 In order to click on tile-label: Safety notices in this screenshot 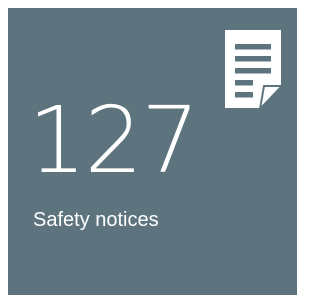, I will do `click(96, 220)`.